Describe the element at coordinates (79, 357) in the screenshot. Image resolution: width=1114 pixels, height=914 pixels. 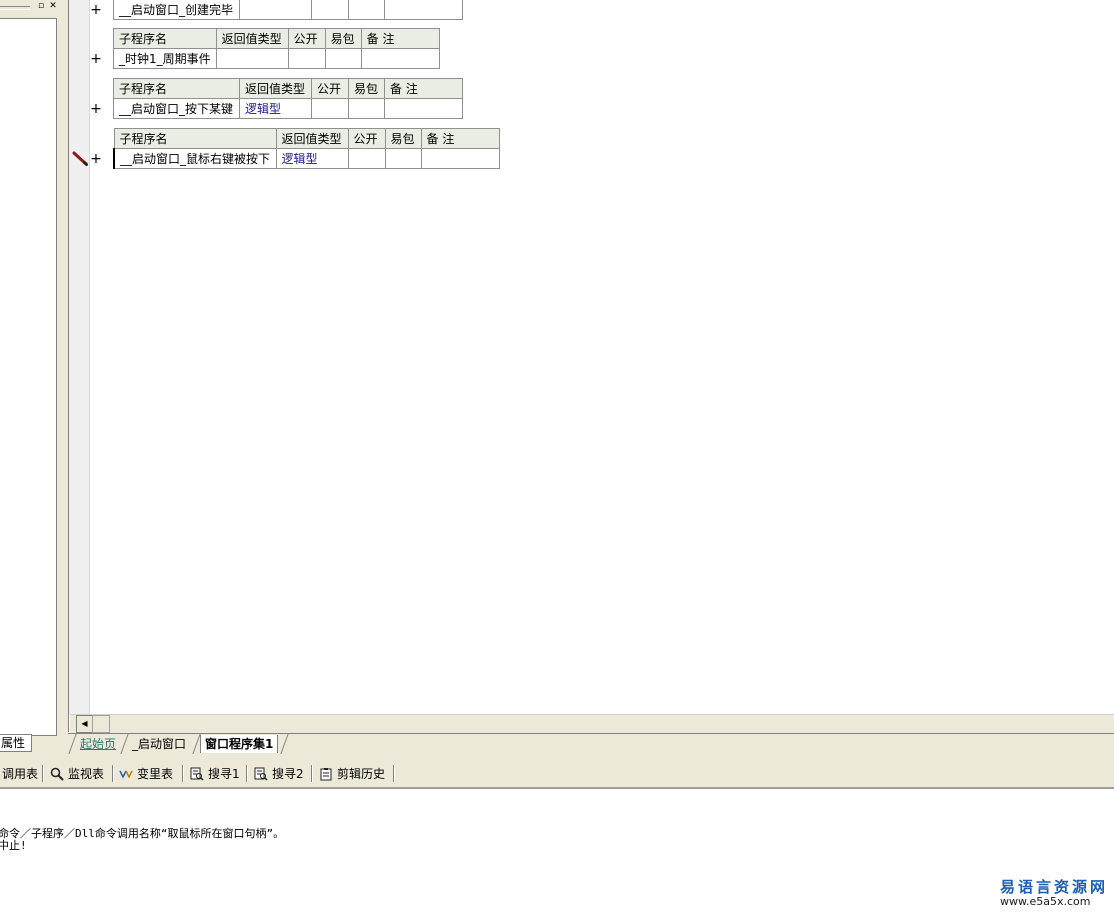
I see `editor-gutter` at that location.